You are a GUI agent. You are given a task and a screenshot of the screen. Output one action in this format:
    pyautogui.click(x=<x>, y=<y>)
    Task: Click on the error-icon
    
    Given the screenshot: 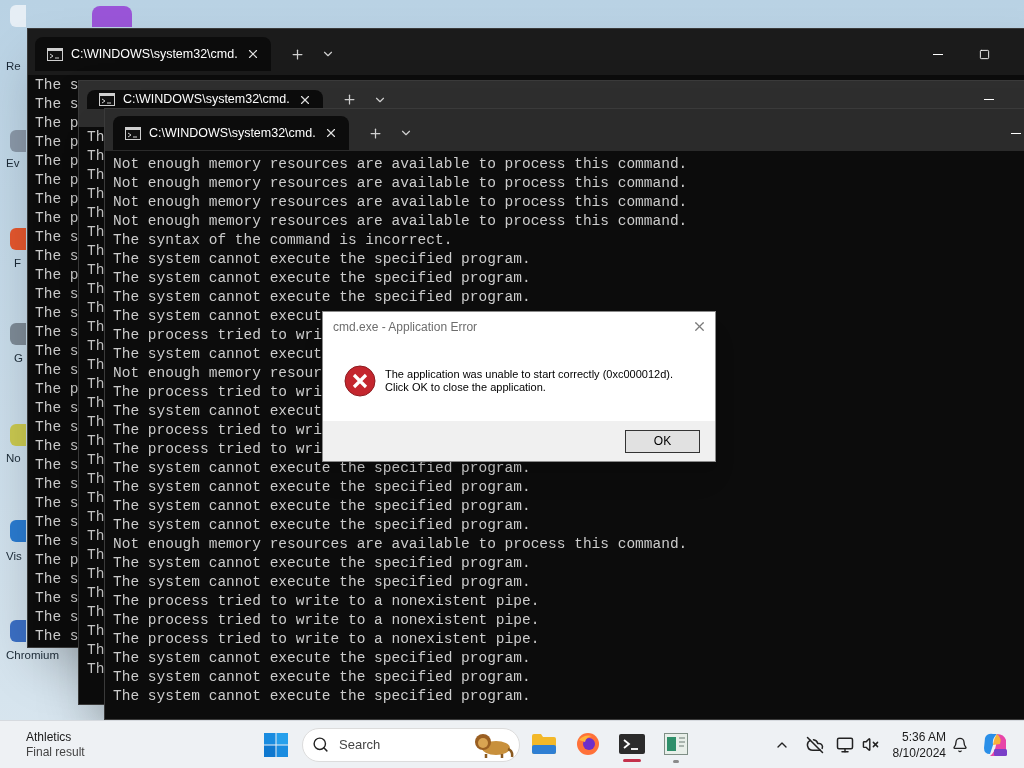 What is the action you would take?
    pyautogui.click(x=360, y=381)
    